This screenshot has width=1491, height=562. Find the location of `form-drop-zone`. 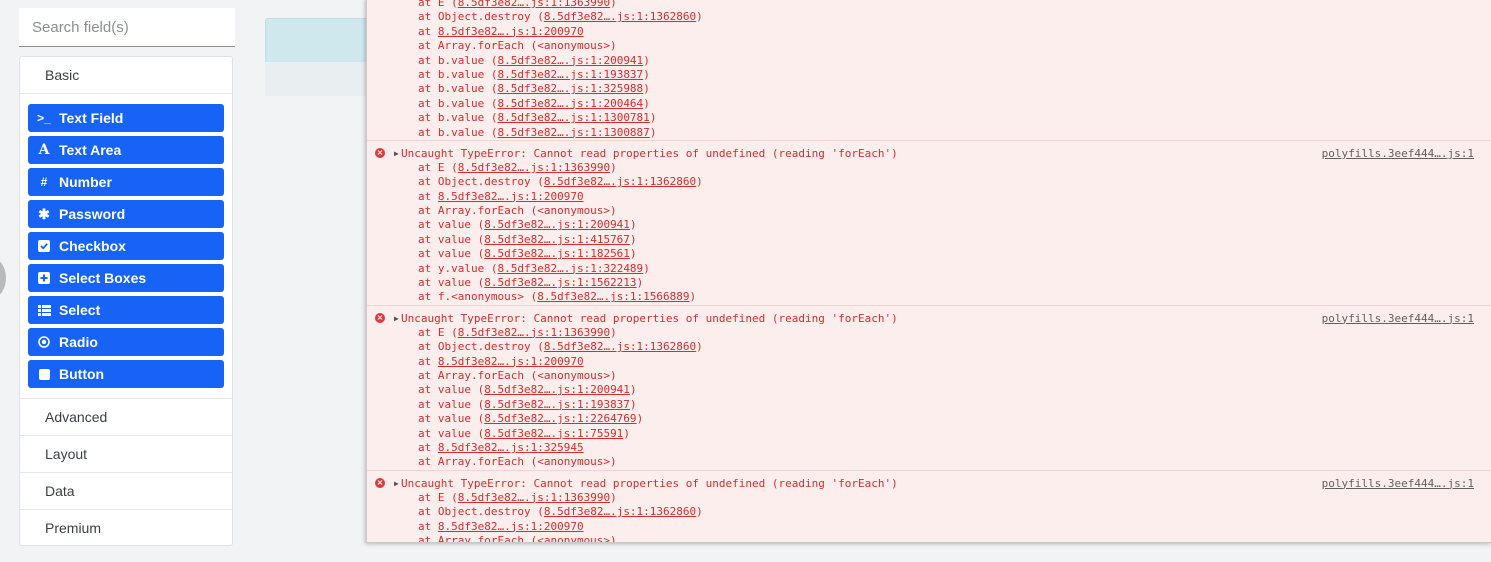

form-drop-zone is located at coordinates (321, 41).